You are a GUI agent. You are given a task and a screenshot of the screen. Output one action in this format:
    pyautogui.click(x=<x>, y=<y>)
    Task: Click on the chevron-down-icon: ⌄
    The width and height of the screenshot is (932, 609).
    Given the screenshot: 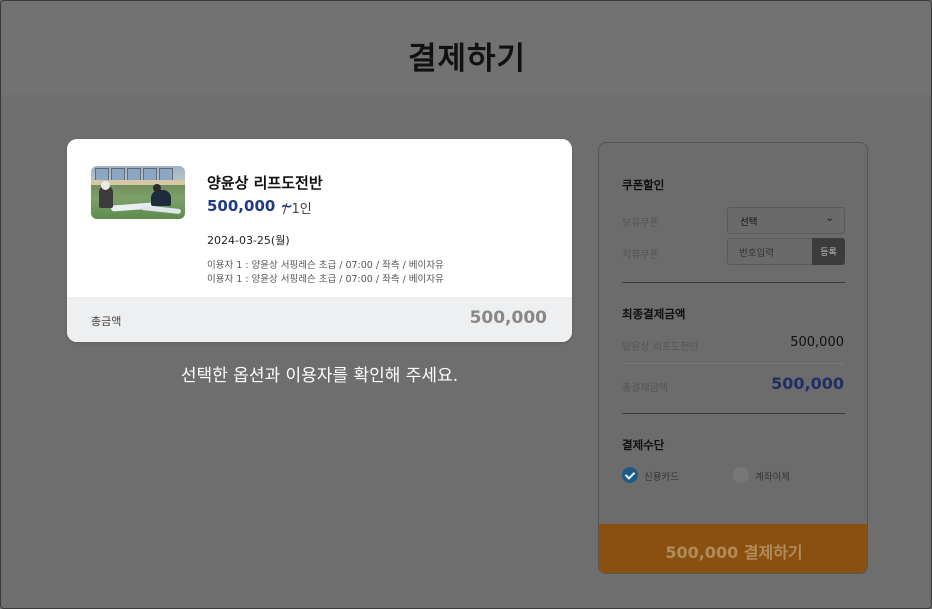 What is the action you would take?
    pyautogui.click(x=829, y=218)
    